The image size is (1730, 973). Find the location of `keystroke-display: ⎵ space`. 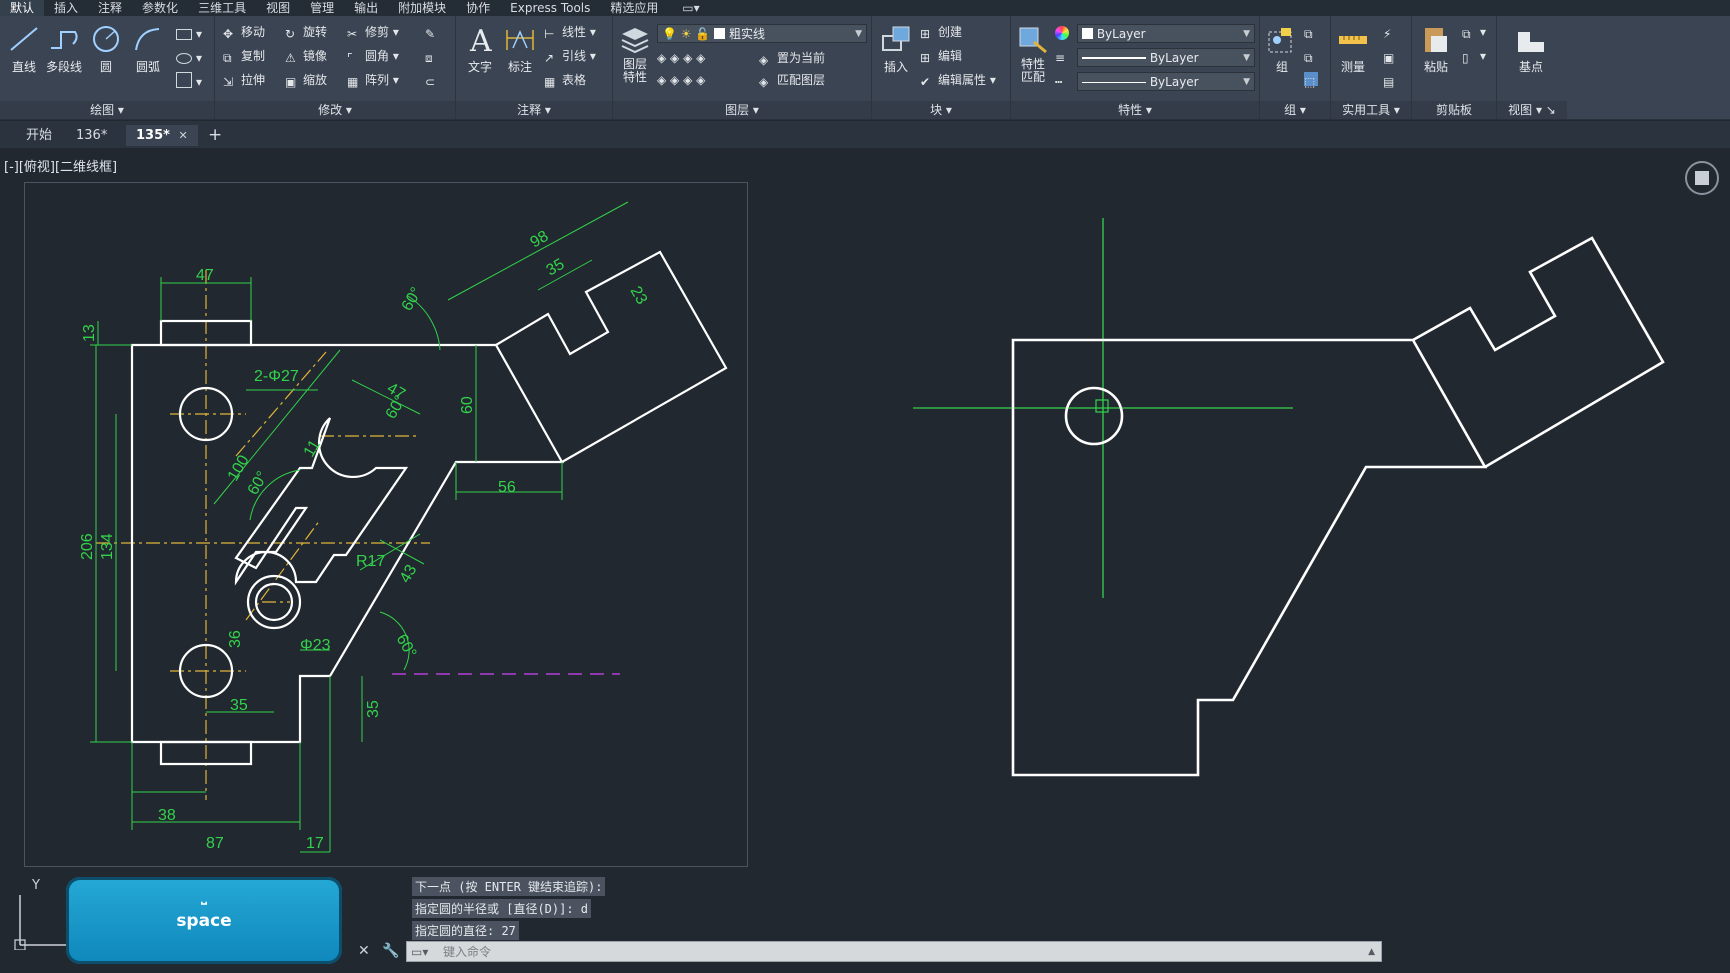

keystroke-display: ⎵ space is located at coordinates (204, 920).